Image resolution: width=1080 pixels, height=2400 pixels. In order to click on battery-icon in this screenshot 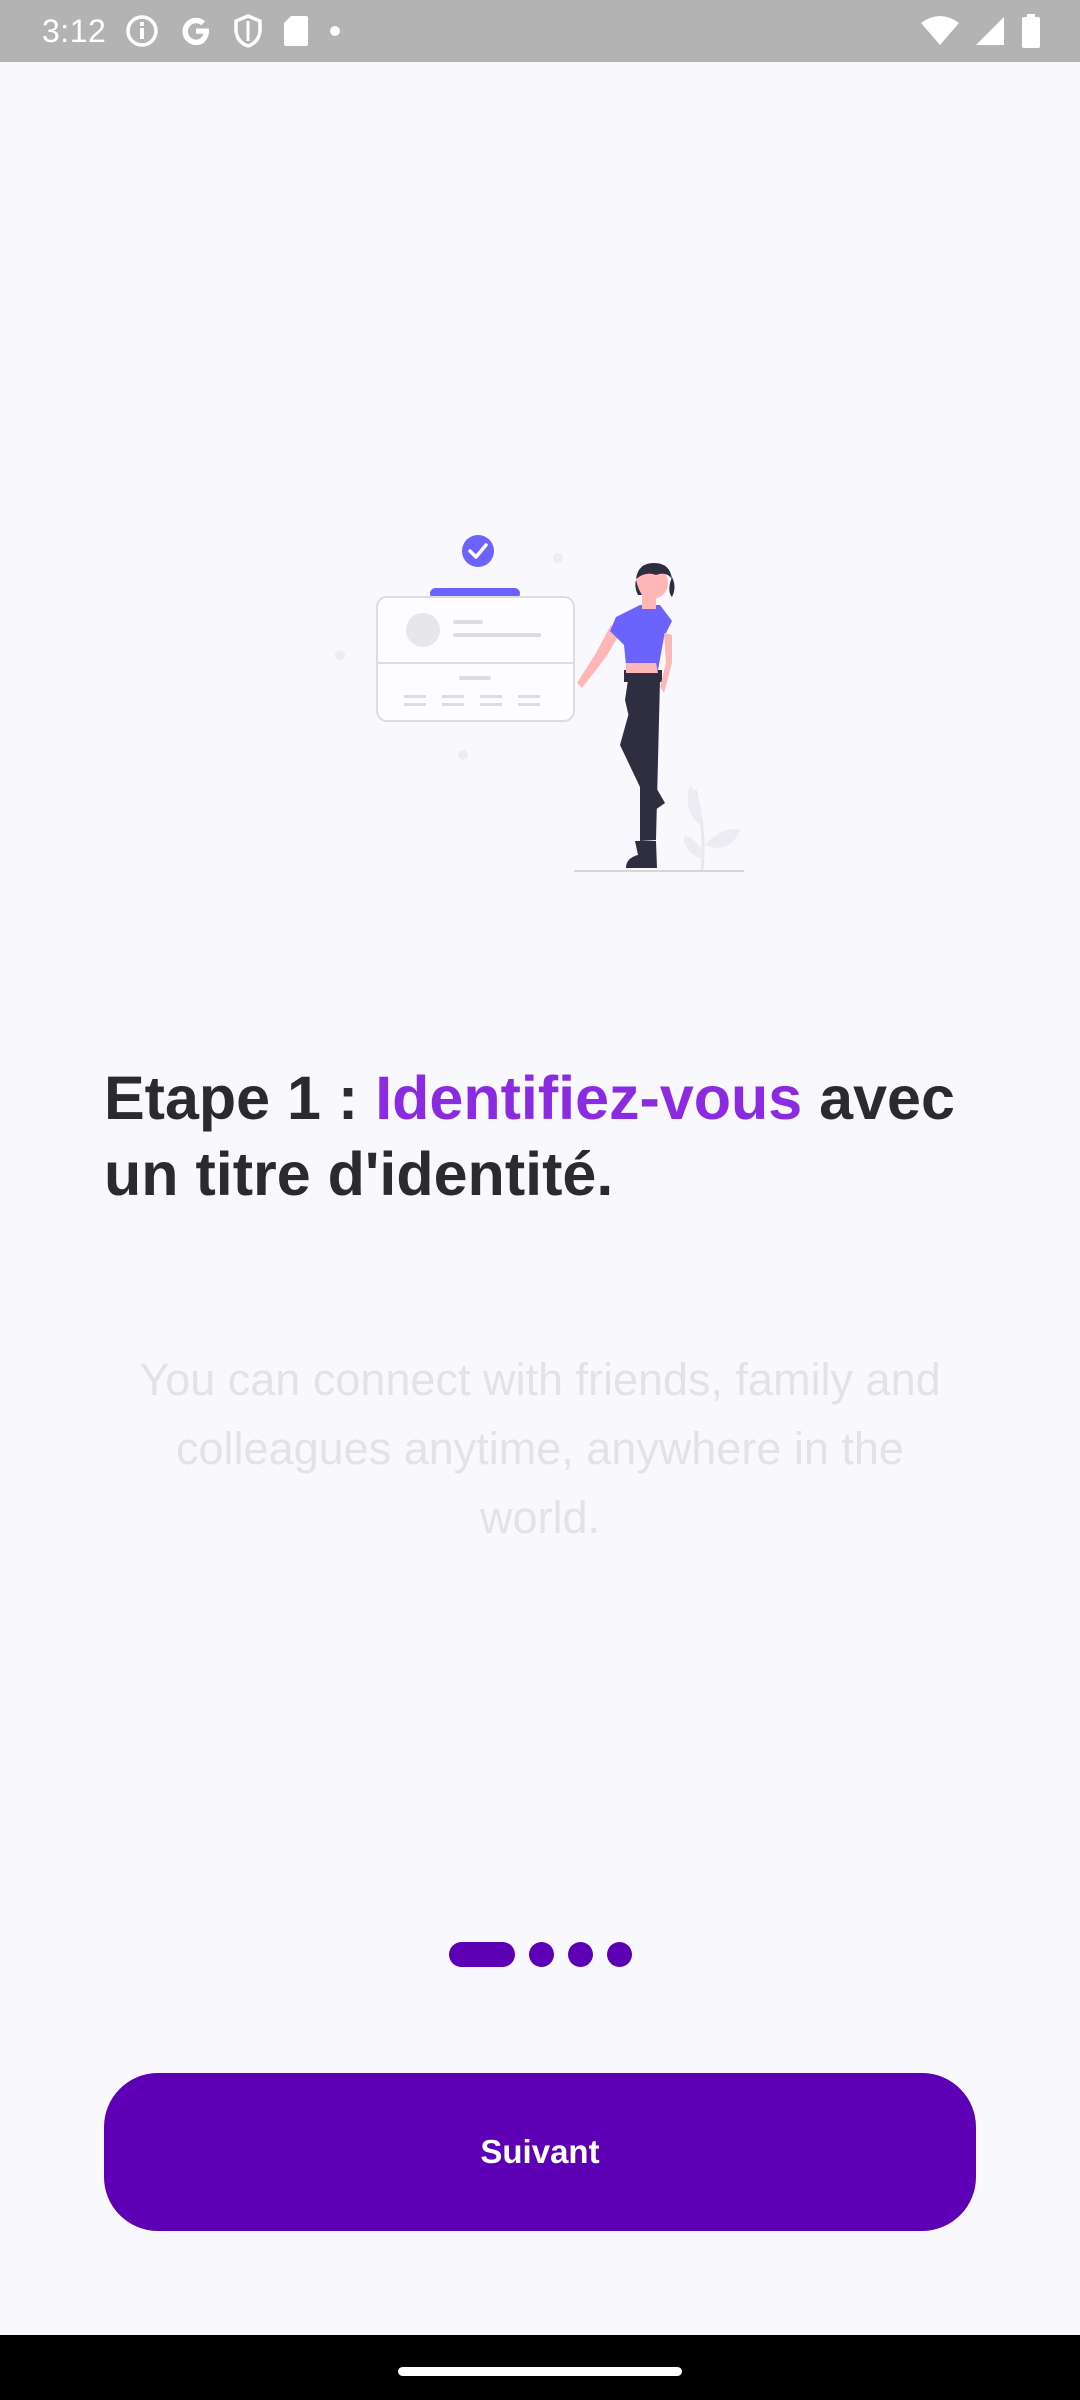, I will do `click(1031, 31)`.